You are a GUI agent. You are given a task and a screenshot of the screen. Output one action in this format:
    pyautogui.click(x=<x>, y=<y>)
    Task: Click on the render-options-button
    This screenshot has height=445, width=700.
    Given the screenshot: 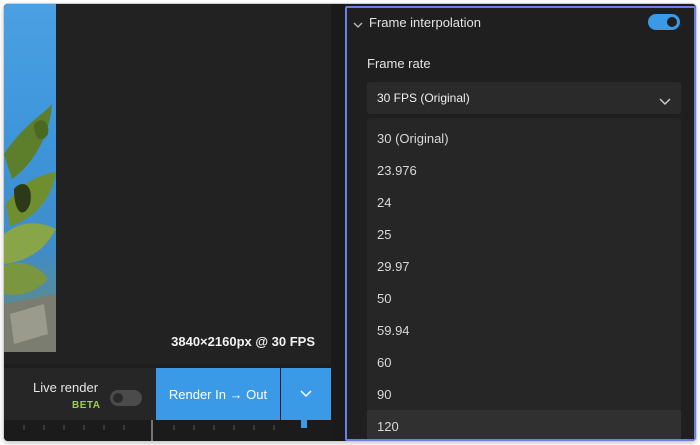 What is the action you would take?
    pyautogui.click(x=306, y=394)
    